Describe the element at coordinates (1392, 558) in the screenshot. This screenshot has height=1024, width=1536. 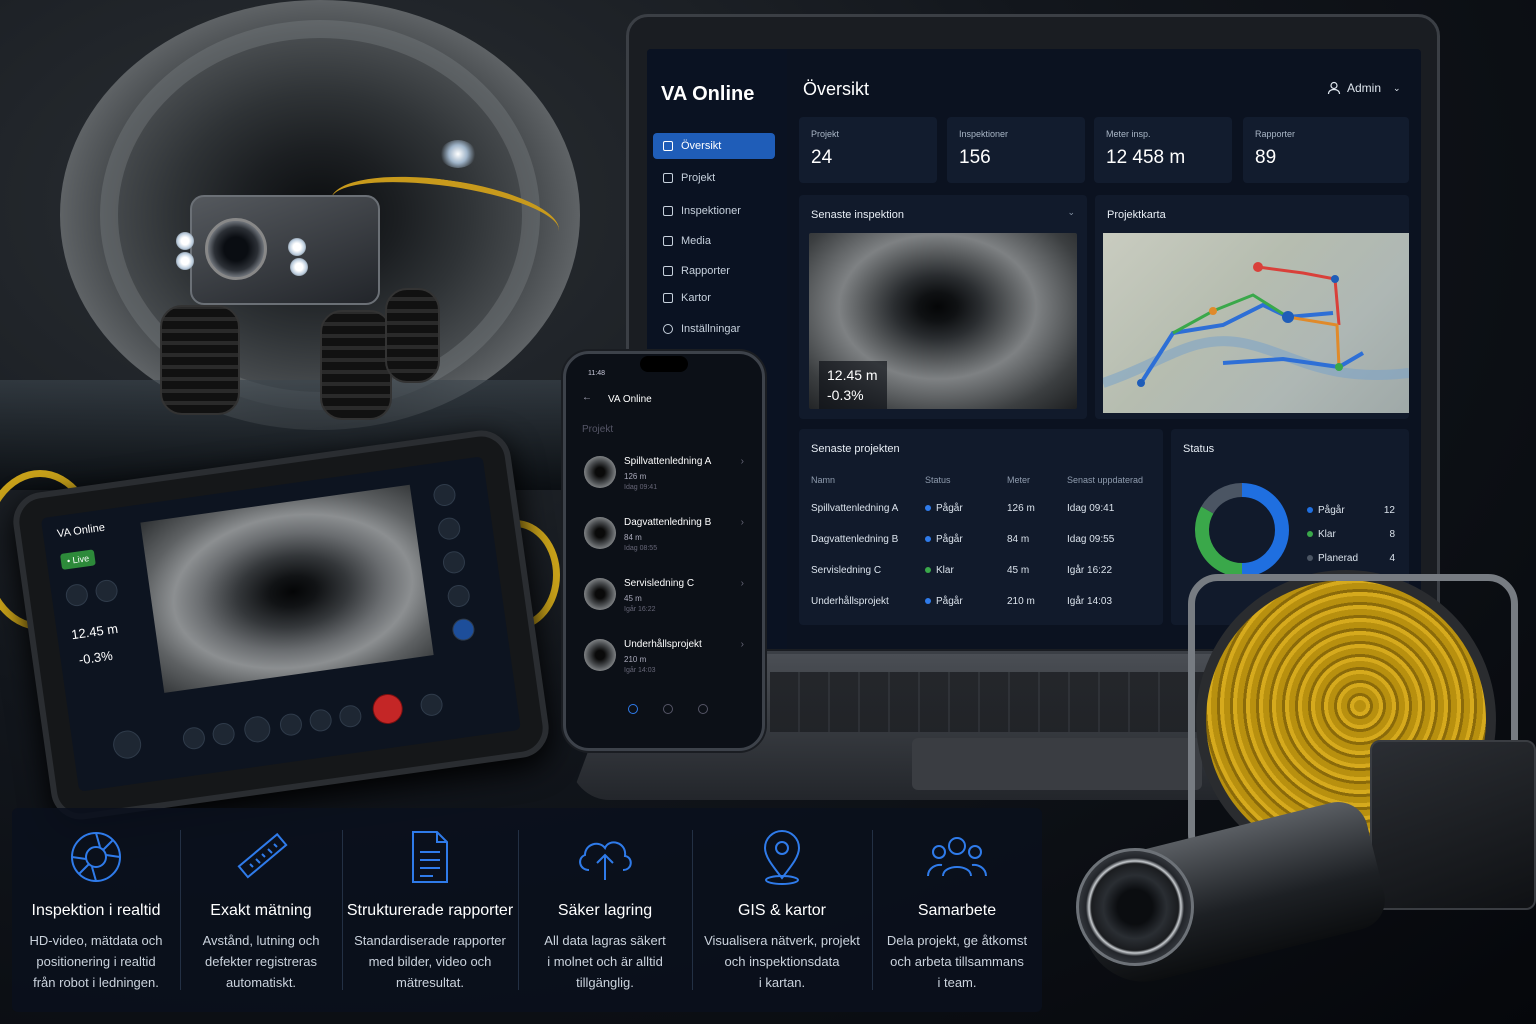
I see `legend-value: 4` at that location.